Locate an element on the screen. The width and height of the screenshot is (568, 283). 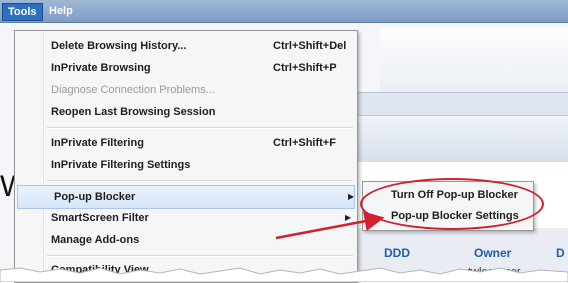
annotation-arrow is located at coordinates (330, 225).